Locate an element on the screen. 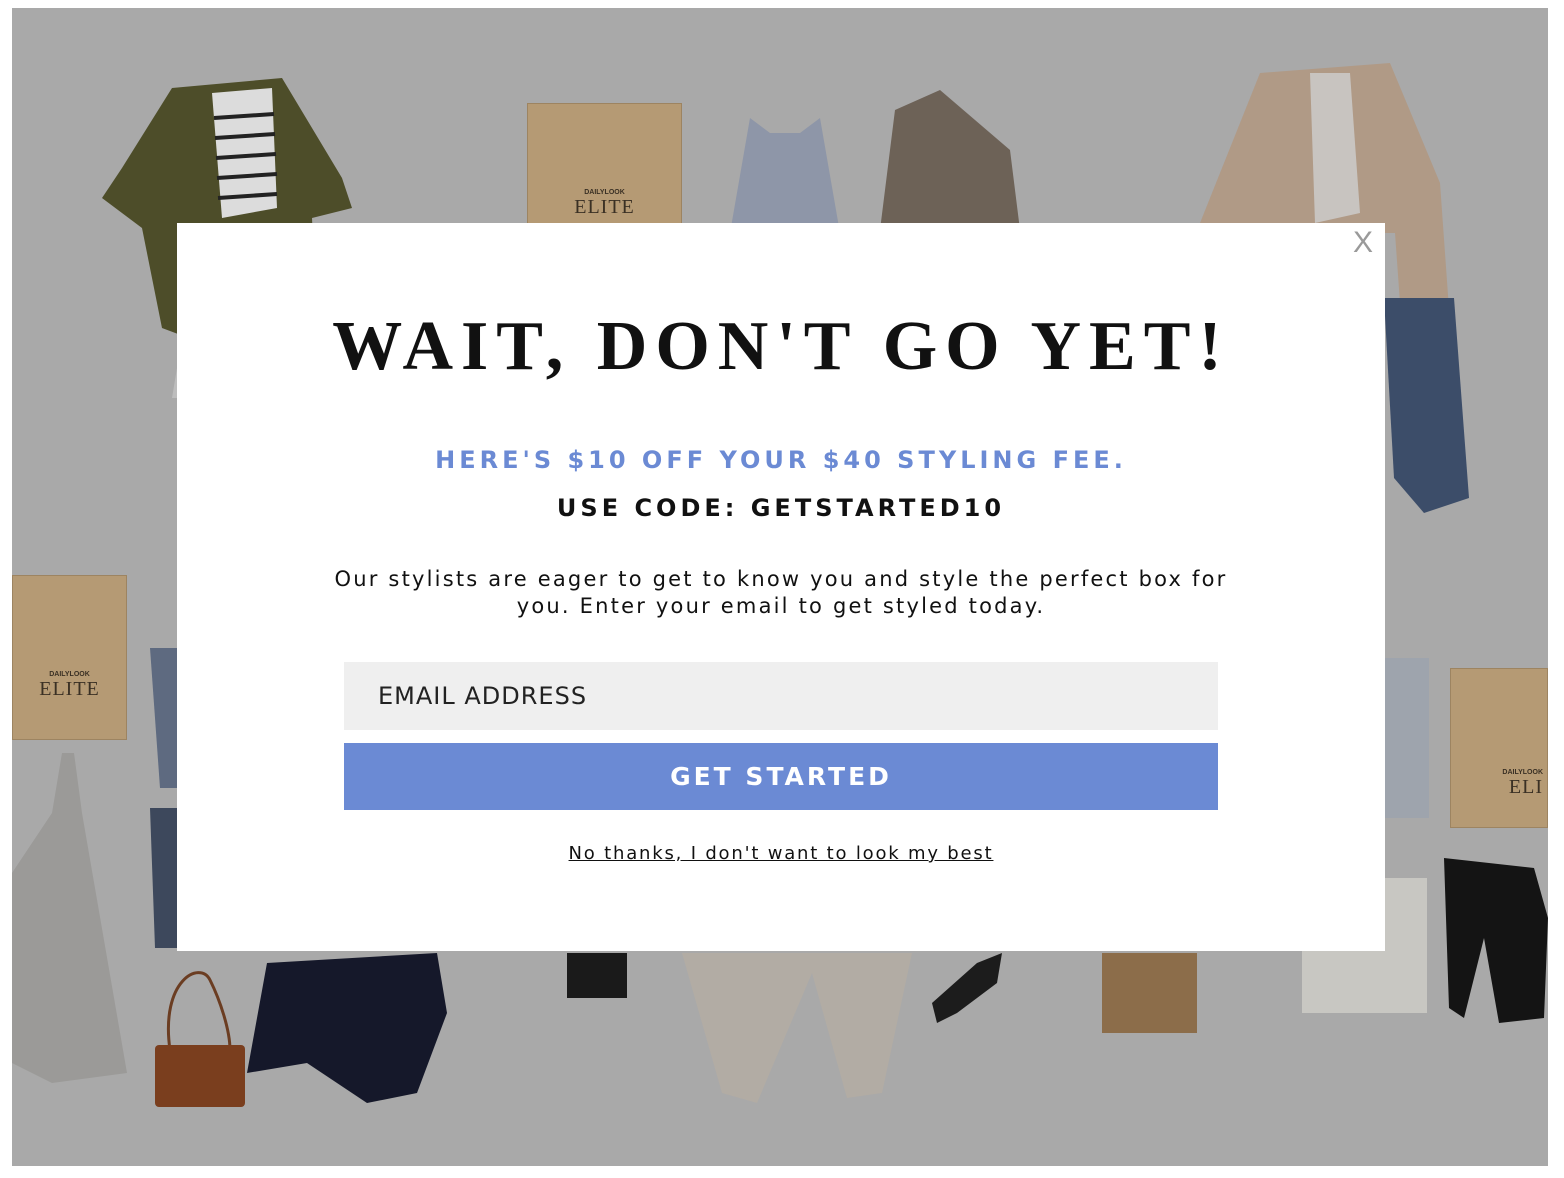 The width and height of the screenshot is (1564, 1178). box-brand-small-left: DAILYLOOK is located at coordinates (69, 674).